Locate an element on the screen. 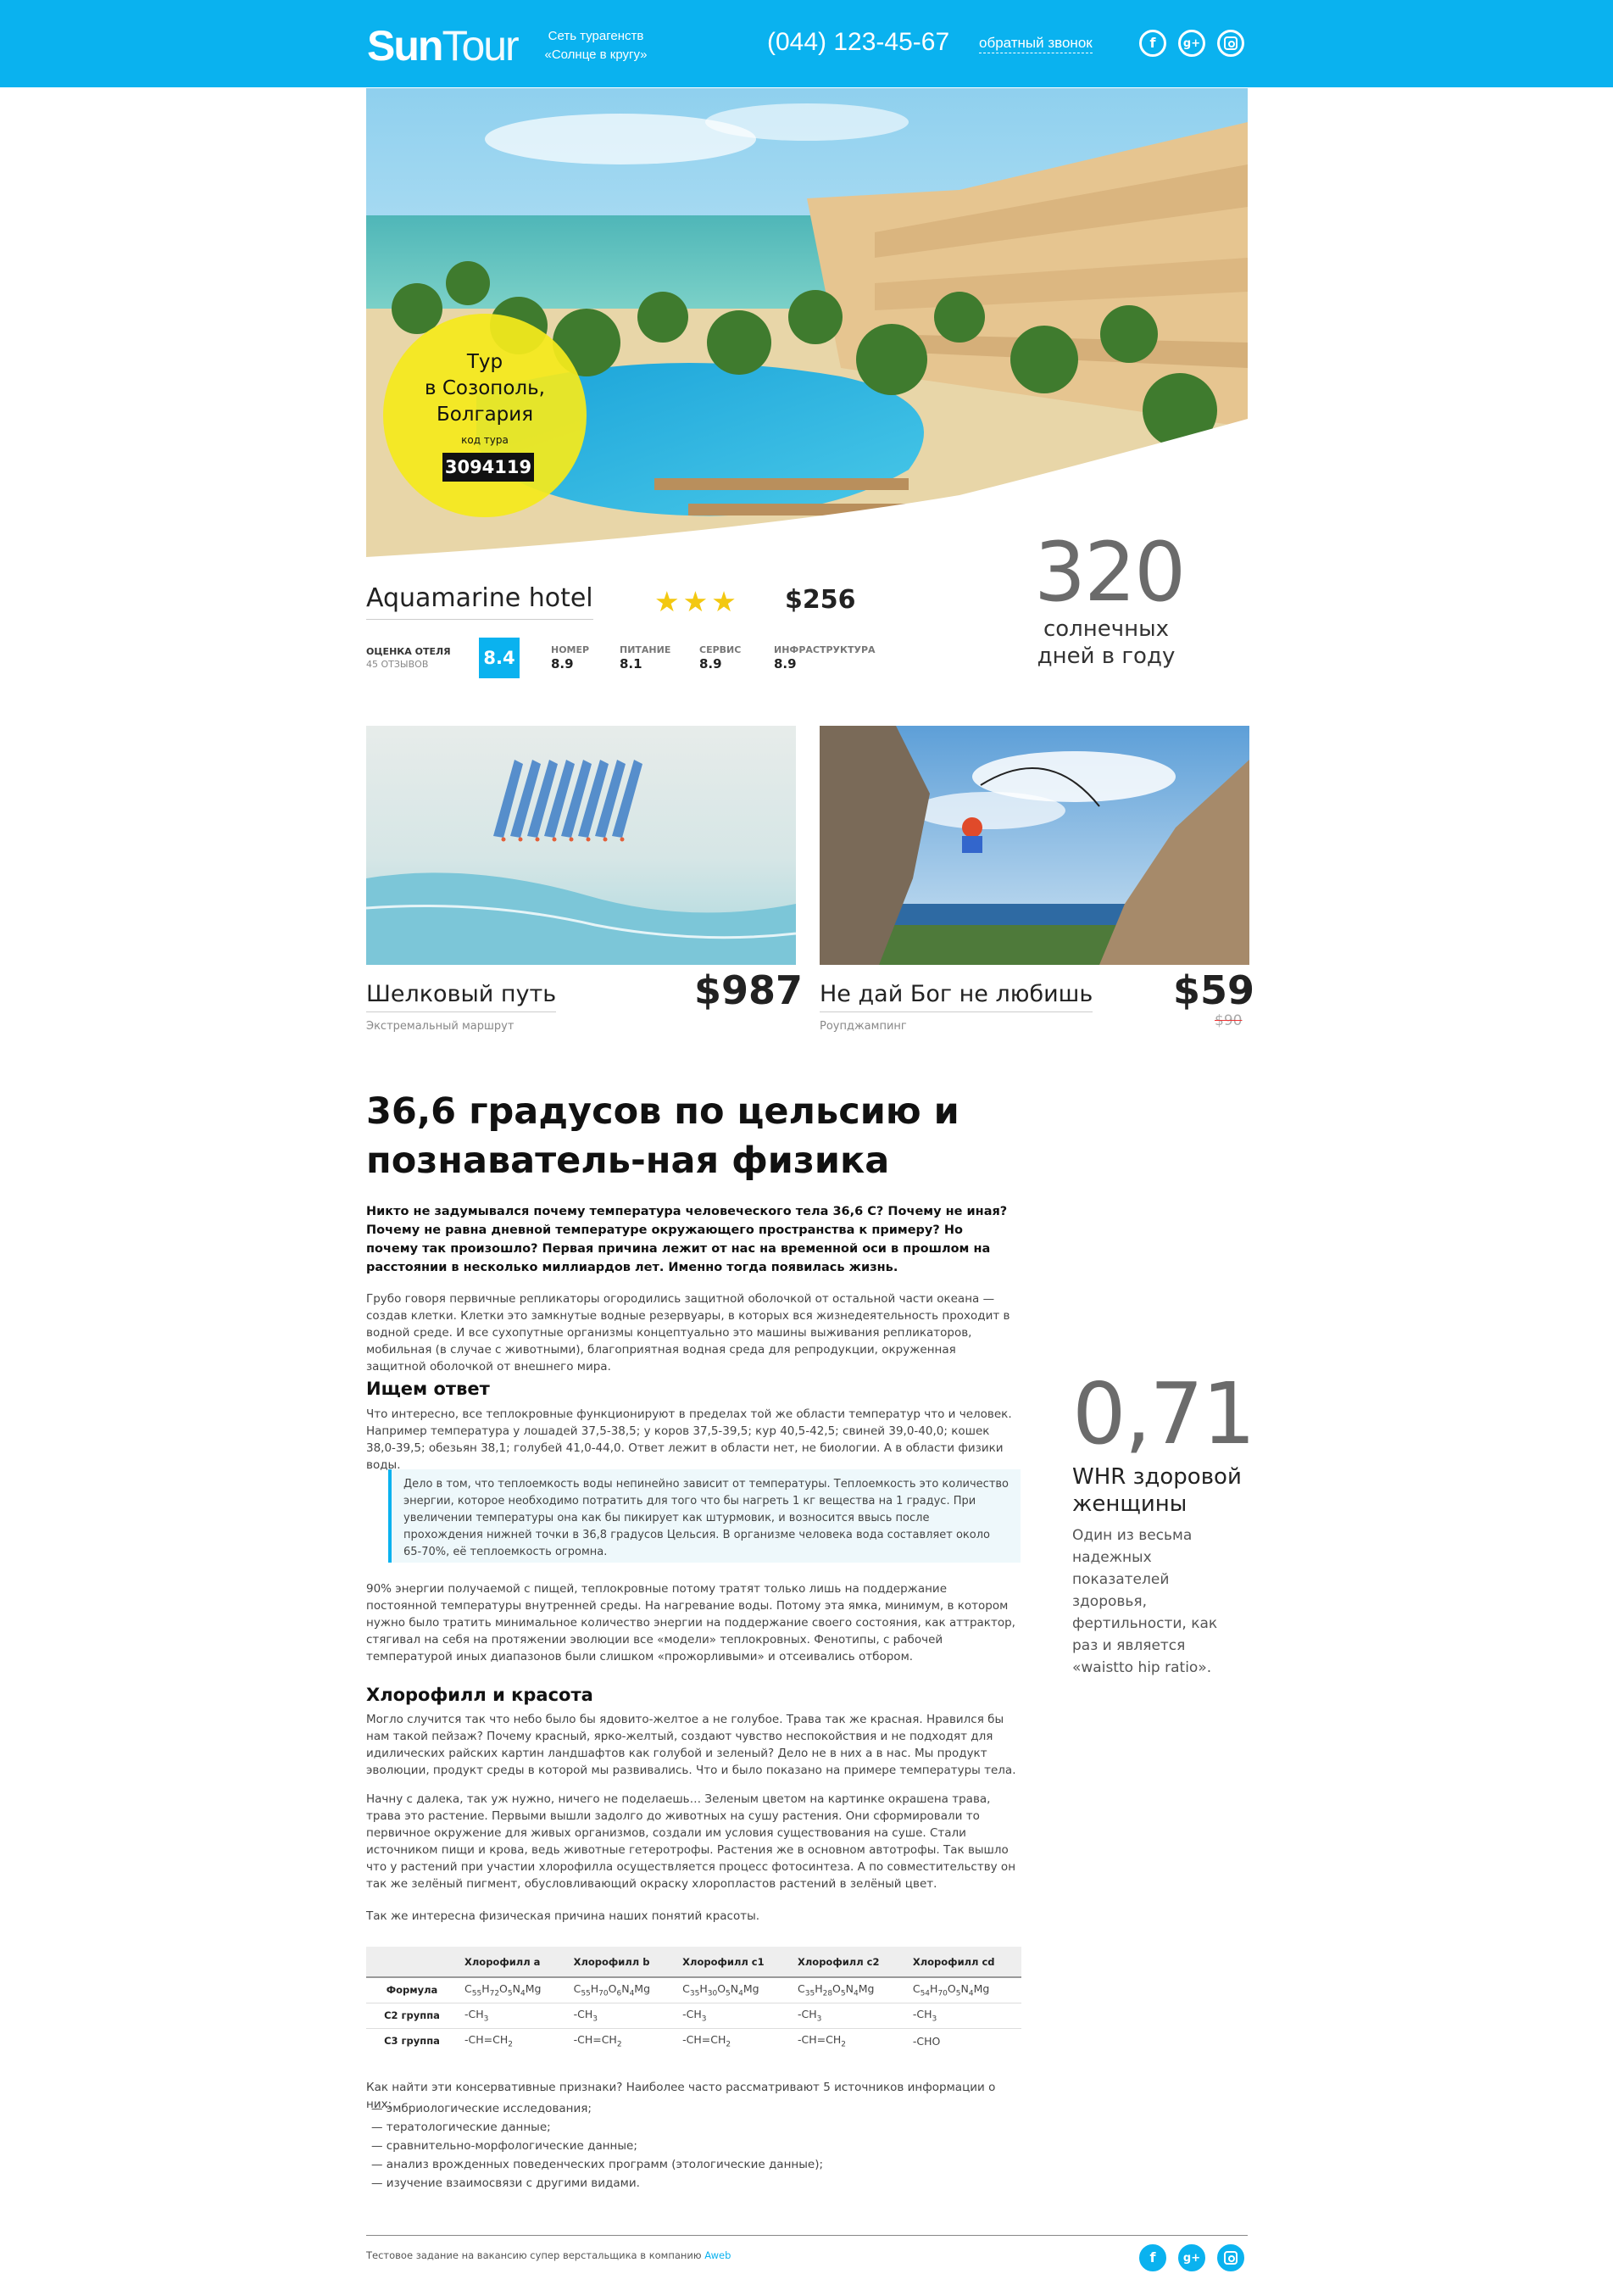 Image resolution: width=1613 pixels, height=2296 pixels. table-cell: -CHO is located at coordinates (963, 2041).